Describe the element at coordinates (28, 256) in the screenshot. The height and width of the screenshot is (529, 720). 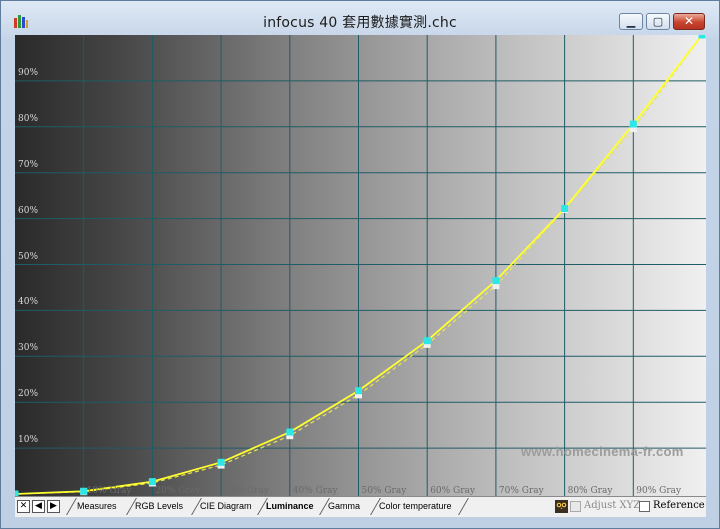
I see `y-axis-tick-label: 50%` at that location.